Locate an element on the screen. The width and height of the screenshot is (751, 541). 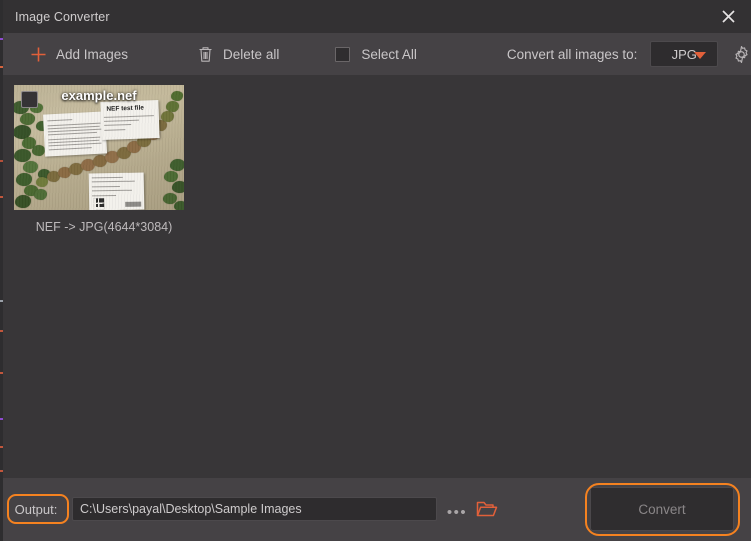
add-images-label: Add Images is located at coordinates (92, 54).